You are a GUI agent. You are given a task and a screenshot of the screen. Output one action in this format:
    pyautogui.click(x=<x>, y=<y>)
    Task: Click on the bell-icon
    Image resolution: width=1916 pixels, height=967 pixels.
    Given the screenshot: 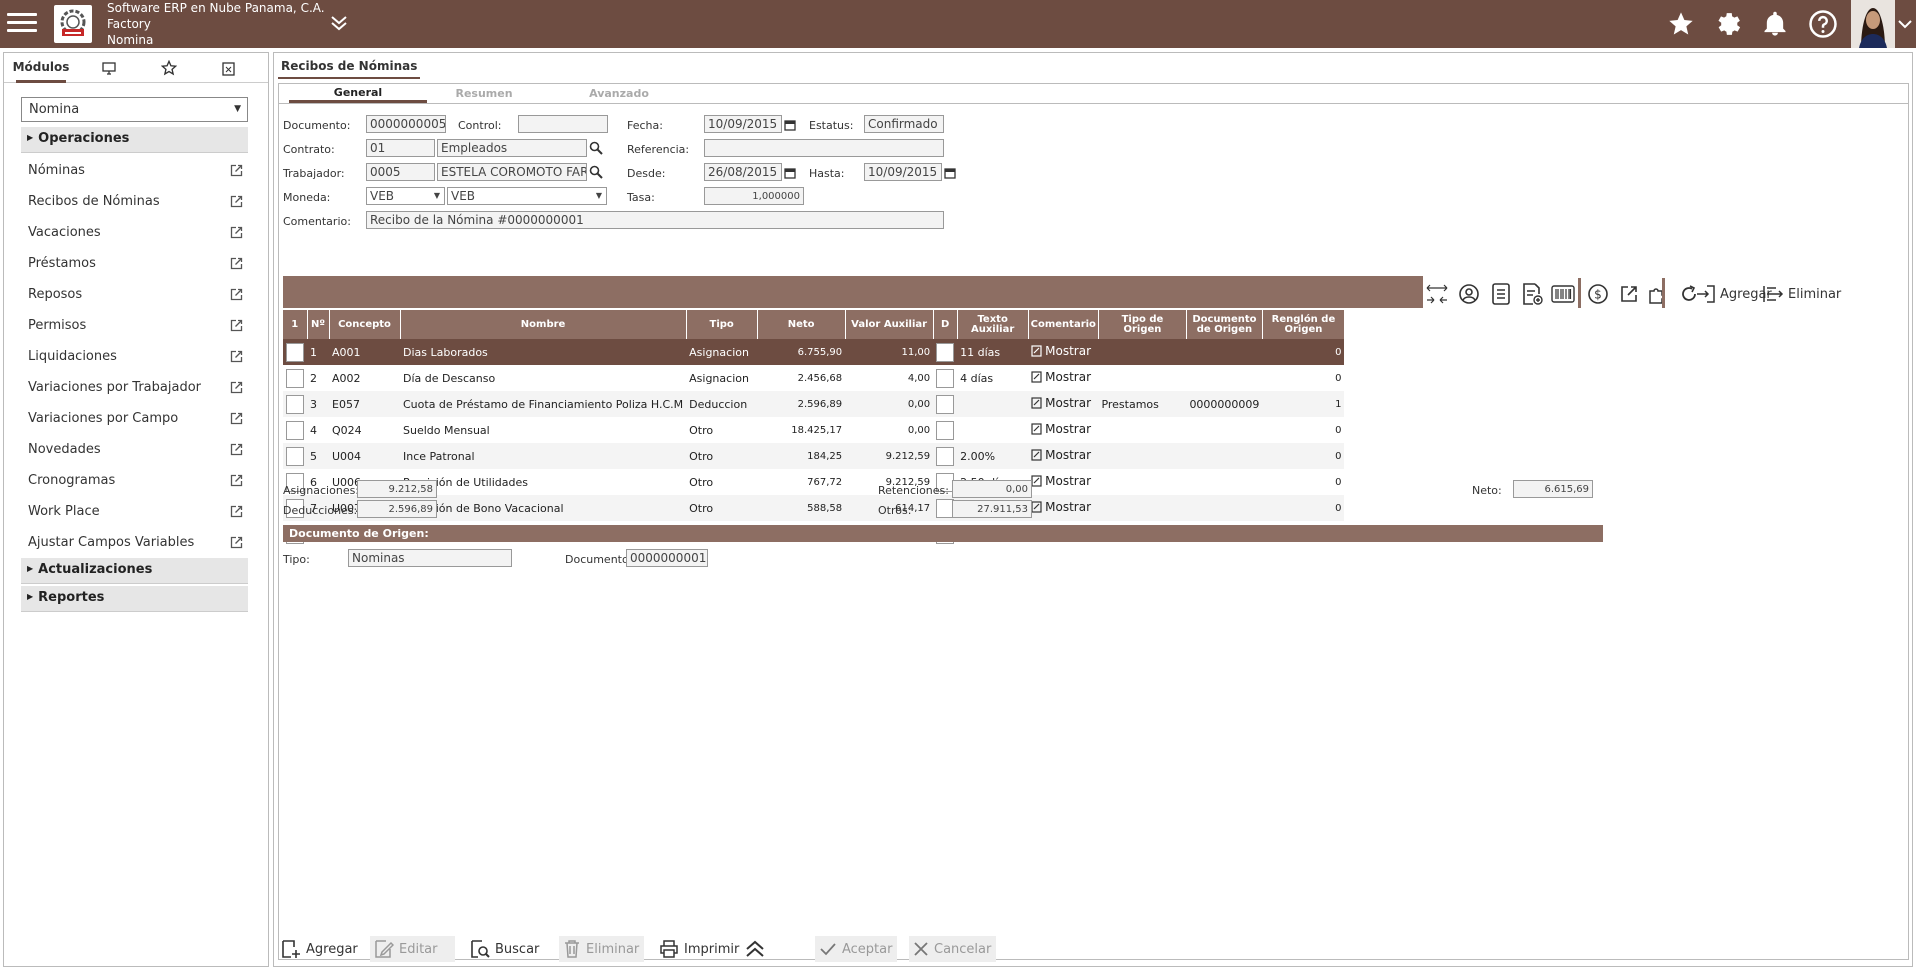 What is the action you would take?
    pyautogui.click(x=1775, y=24)
    